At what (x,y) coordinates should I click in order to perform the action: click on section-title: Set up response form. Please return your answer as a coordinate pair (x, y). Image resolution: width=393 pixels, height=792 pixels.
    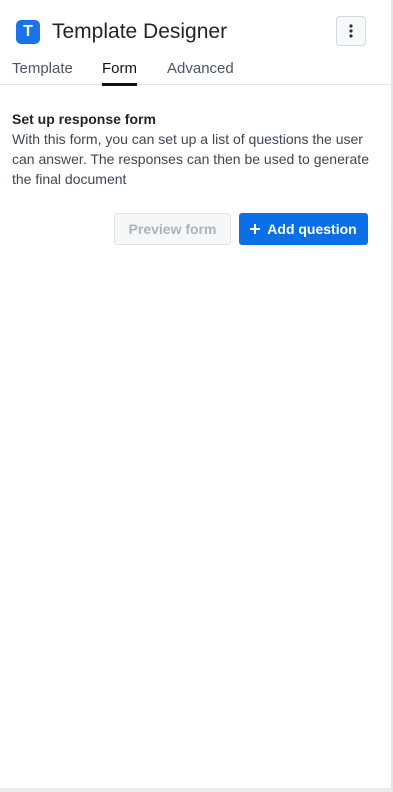
    Looking at the image, I should click on (84, 119).